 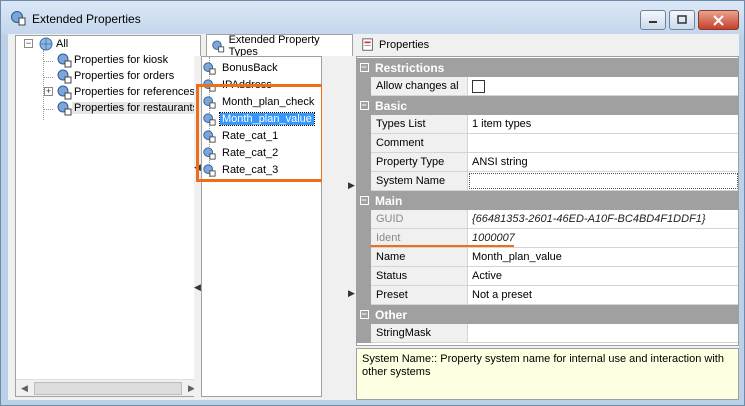 I want to click on tree-item-restaurants: Properties for restaurants, so click(x=128, y=108).